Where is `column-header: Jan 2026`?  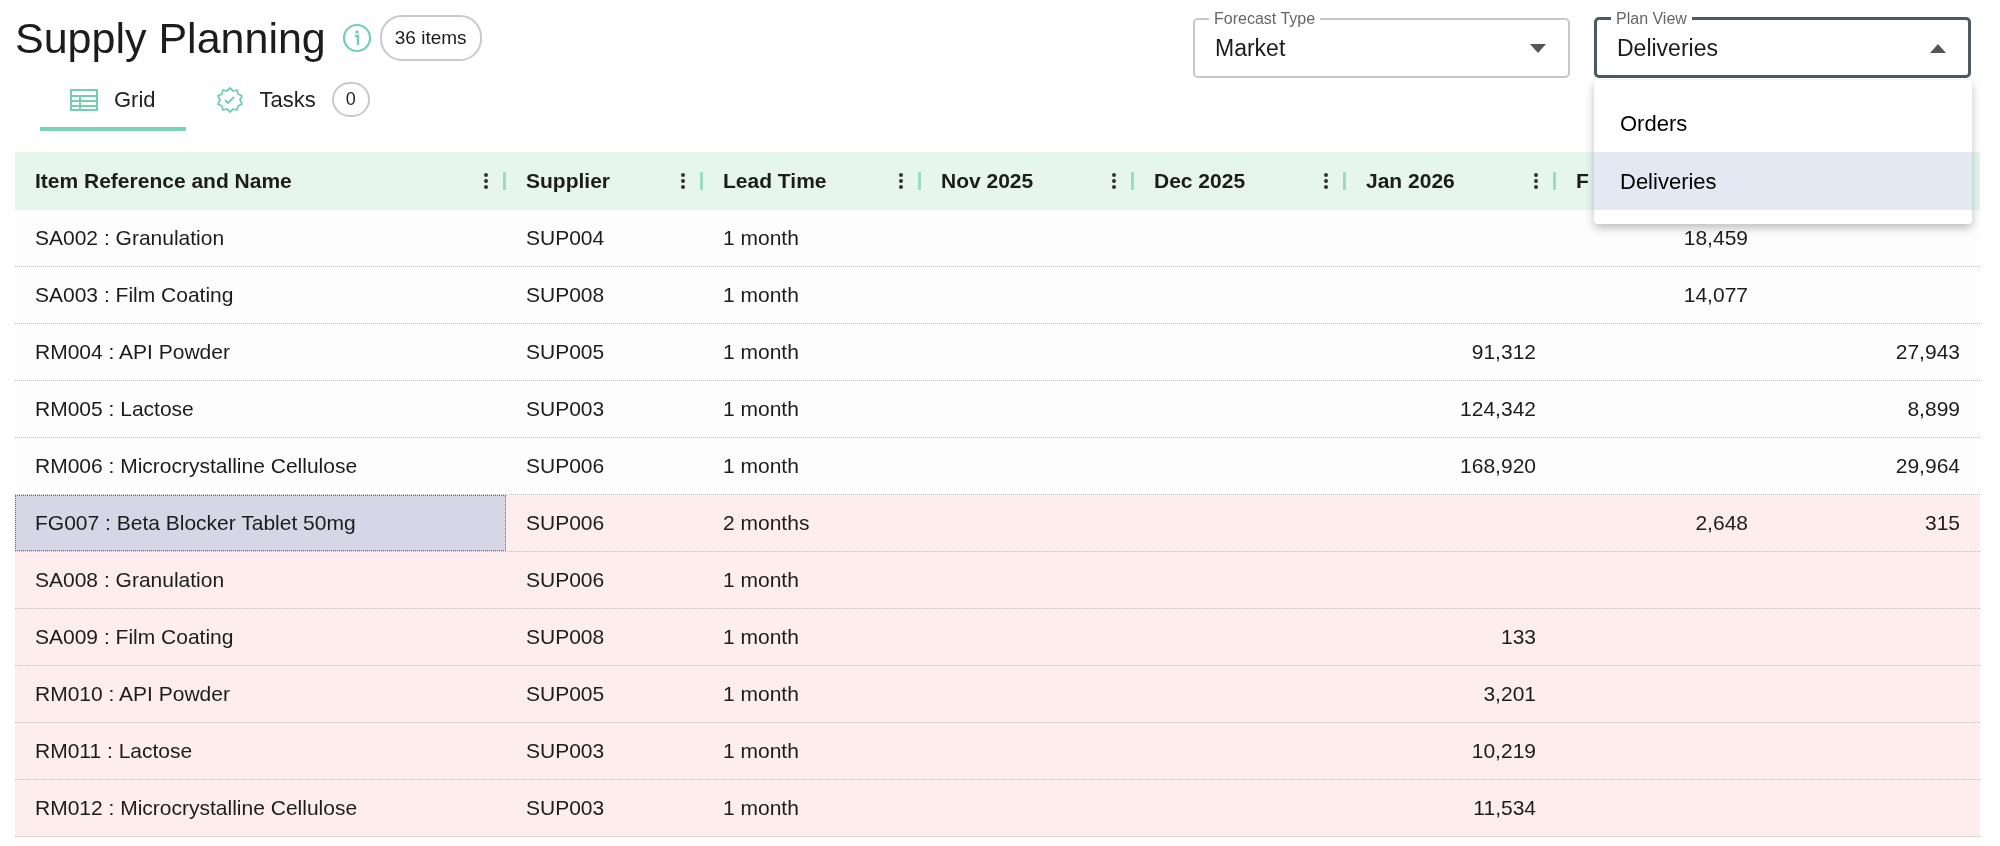 column-header: Jan 2026 is located at coordinates (1410, 181).